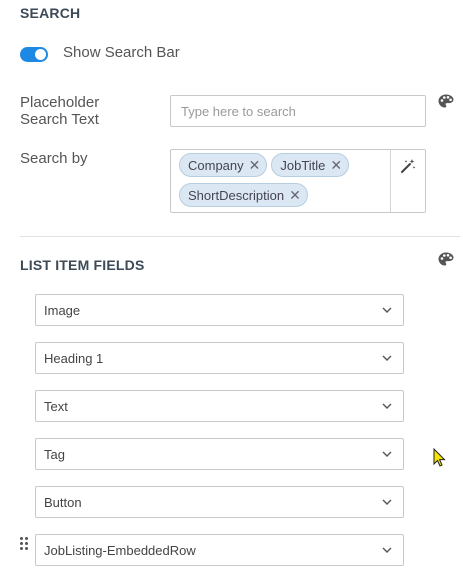 The height and width of the screenshot is (588, 463). What do you see at coordinates (74, 358) in the screenshot?
I see `field-select-label: Heading 1` at bounding box center [74, 358].